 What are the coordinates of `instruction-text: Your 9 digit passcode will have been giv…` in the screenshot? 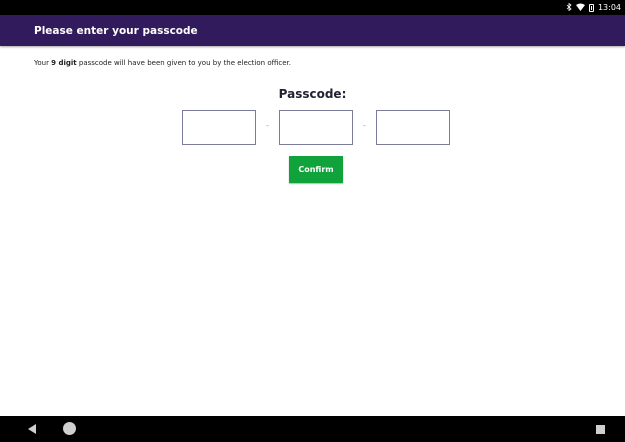 It's located at (162, 63).